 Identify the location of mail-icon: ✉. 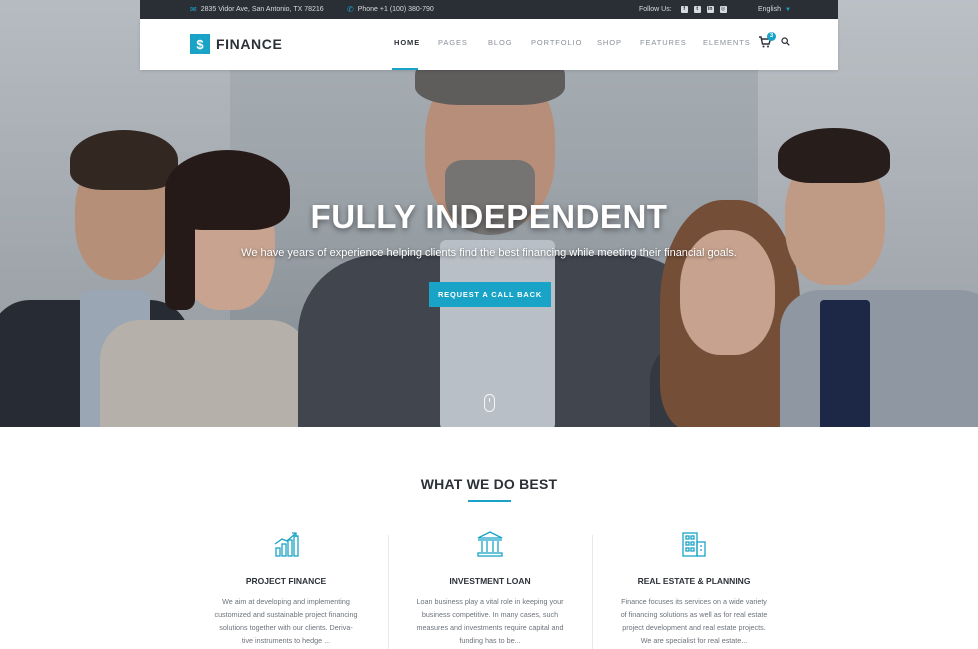
(193, 9).